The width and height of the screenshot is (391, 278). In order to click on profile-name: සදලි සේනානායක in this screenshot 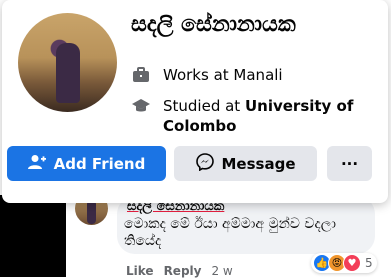, I will do `click(213, 24)`.